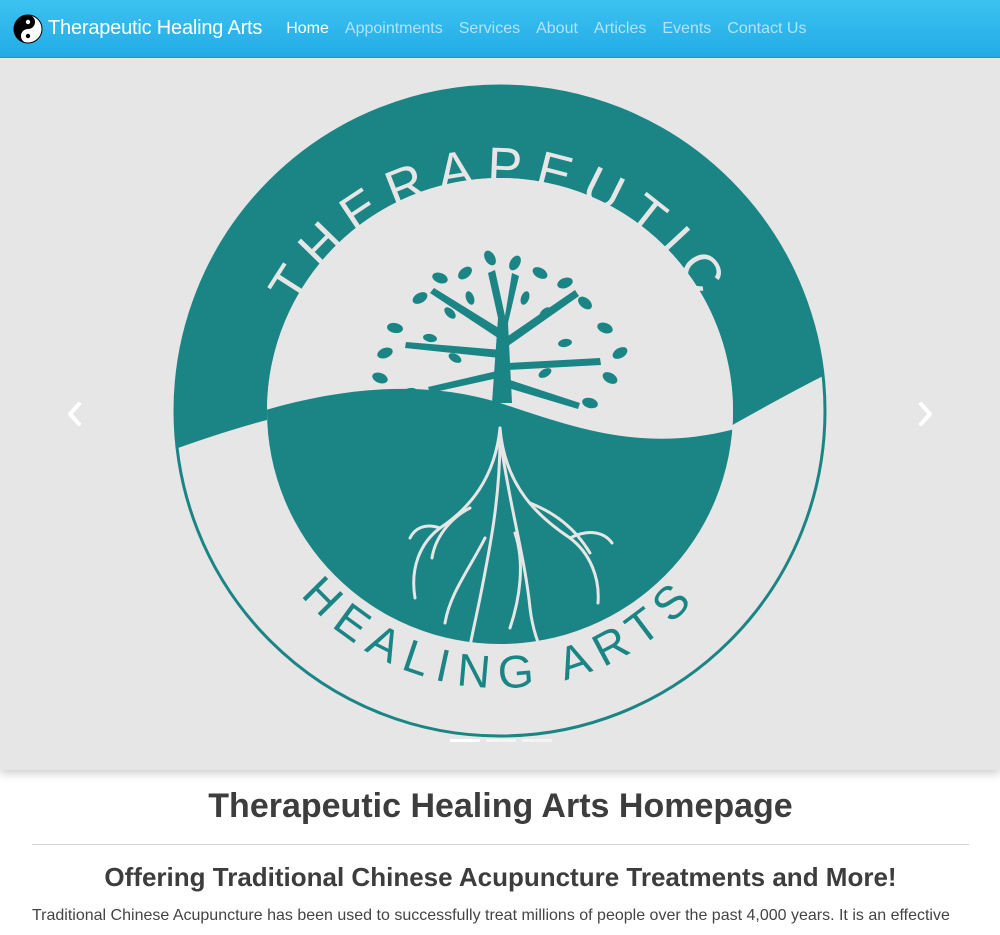 The image size is (1000, 935). I want to click on nav-item-home: Home, so click(307, 29).